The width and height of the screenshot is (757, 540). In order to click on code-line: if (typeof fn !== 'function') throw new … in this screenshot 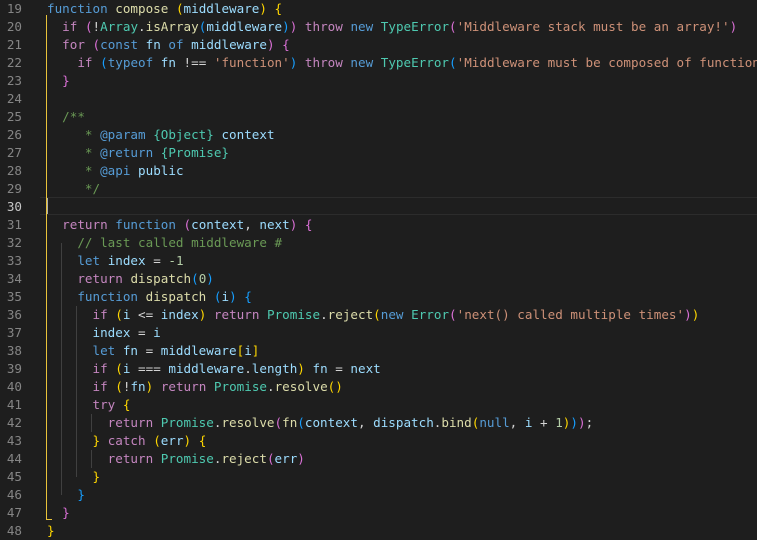, I will do `click(402, 63)`.